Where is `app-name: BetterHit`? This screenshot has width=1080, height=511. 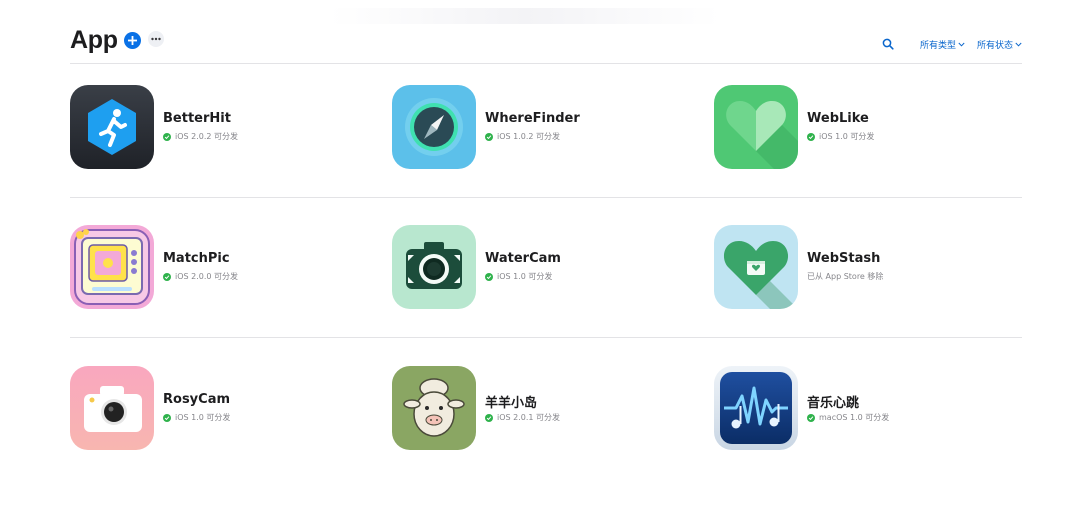 app-name: BetterHit is located at coordinates (197, 118).